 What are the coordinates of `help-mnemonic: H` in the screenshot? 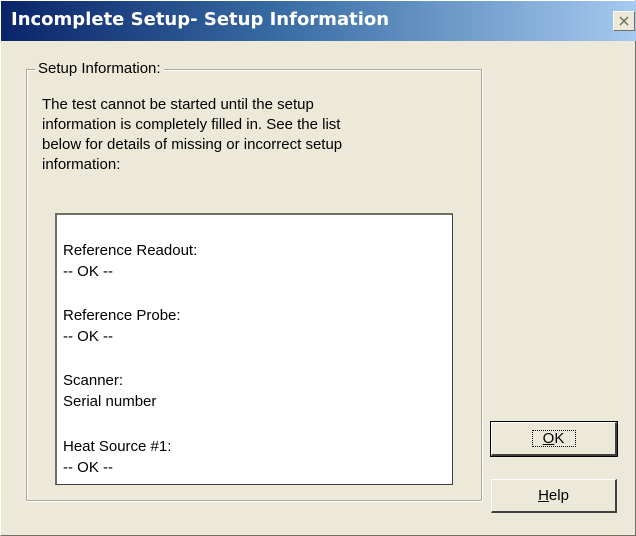 It's located at (543, 495).